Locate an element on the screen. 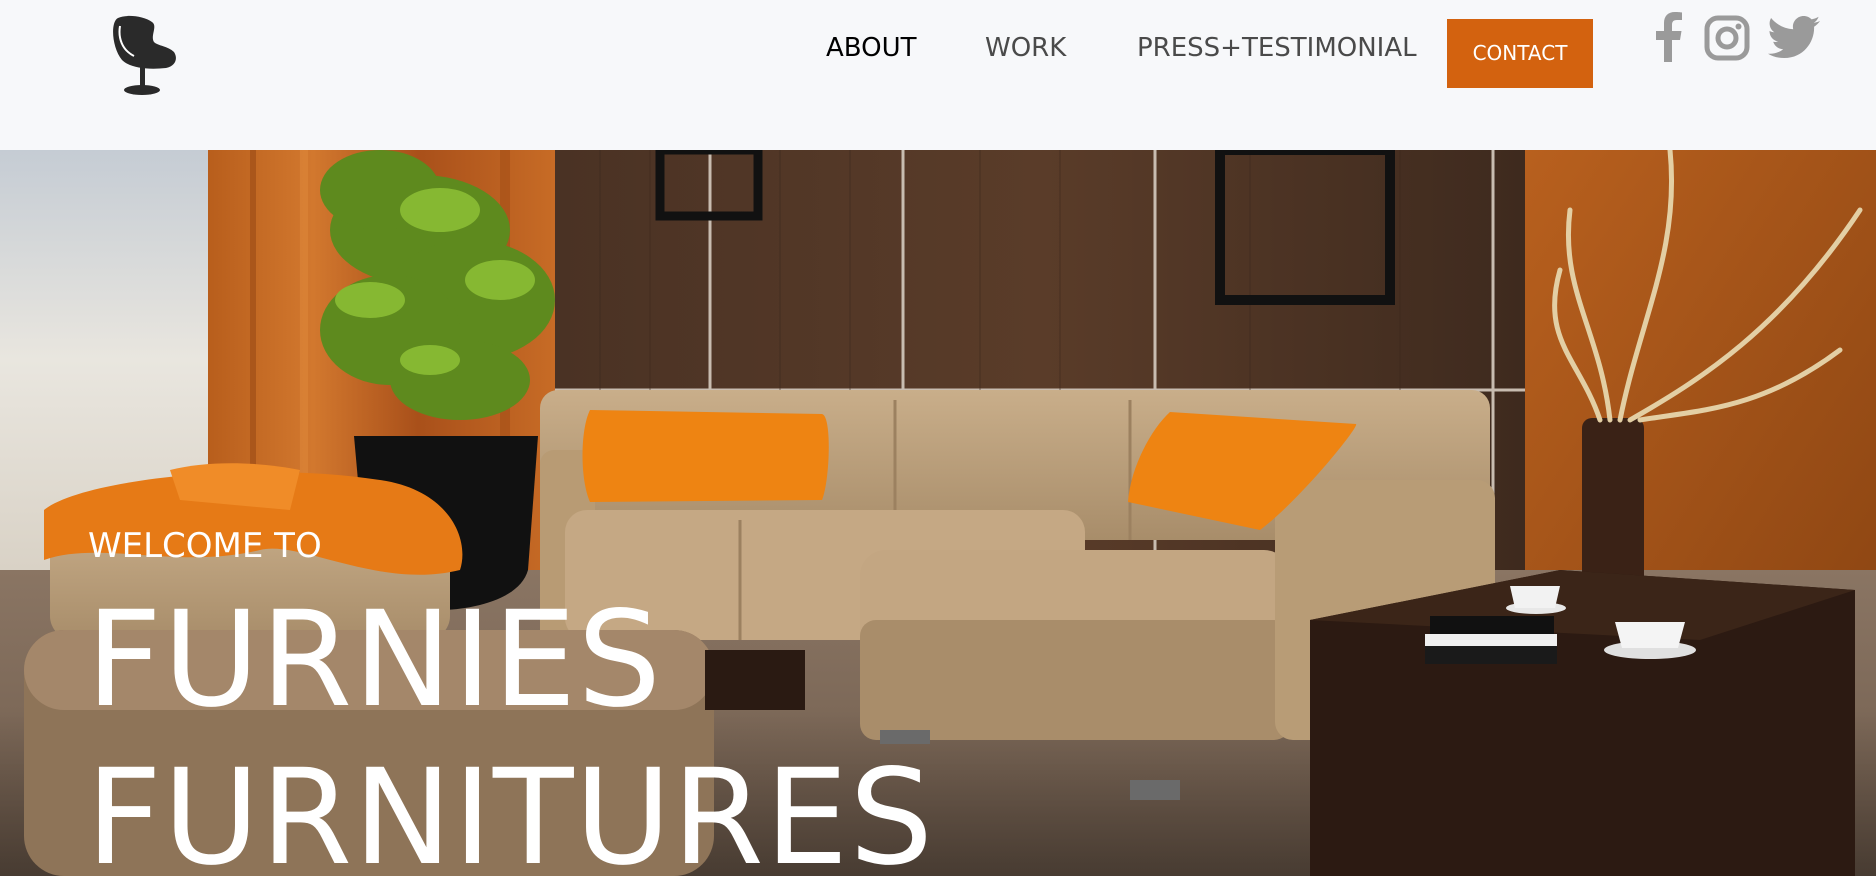 The image size is (1876, 876). welcome-text: WELCOME TO is located at coordinates (205, 546).